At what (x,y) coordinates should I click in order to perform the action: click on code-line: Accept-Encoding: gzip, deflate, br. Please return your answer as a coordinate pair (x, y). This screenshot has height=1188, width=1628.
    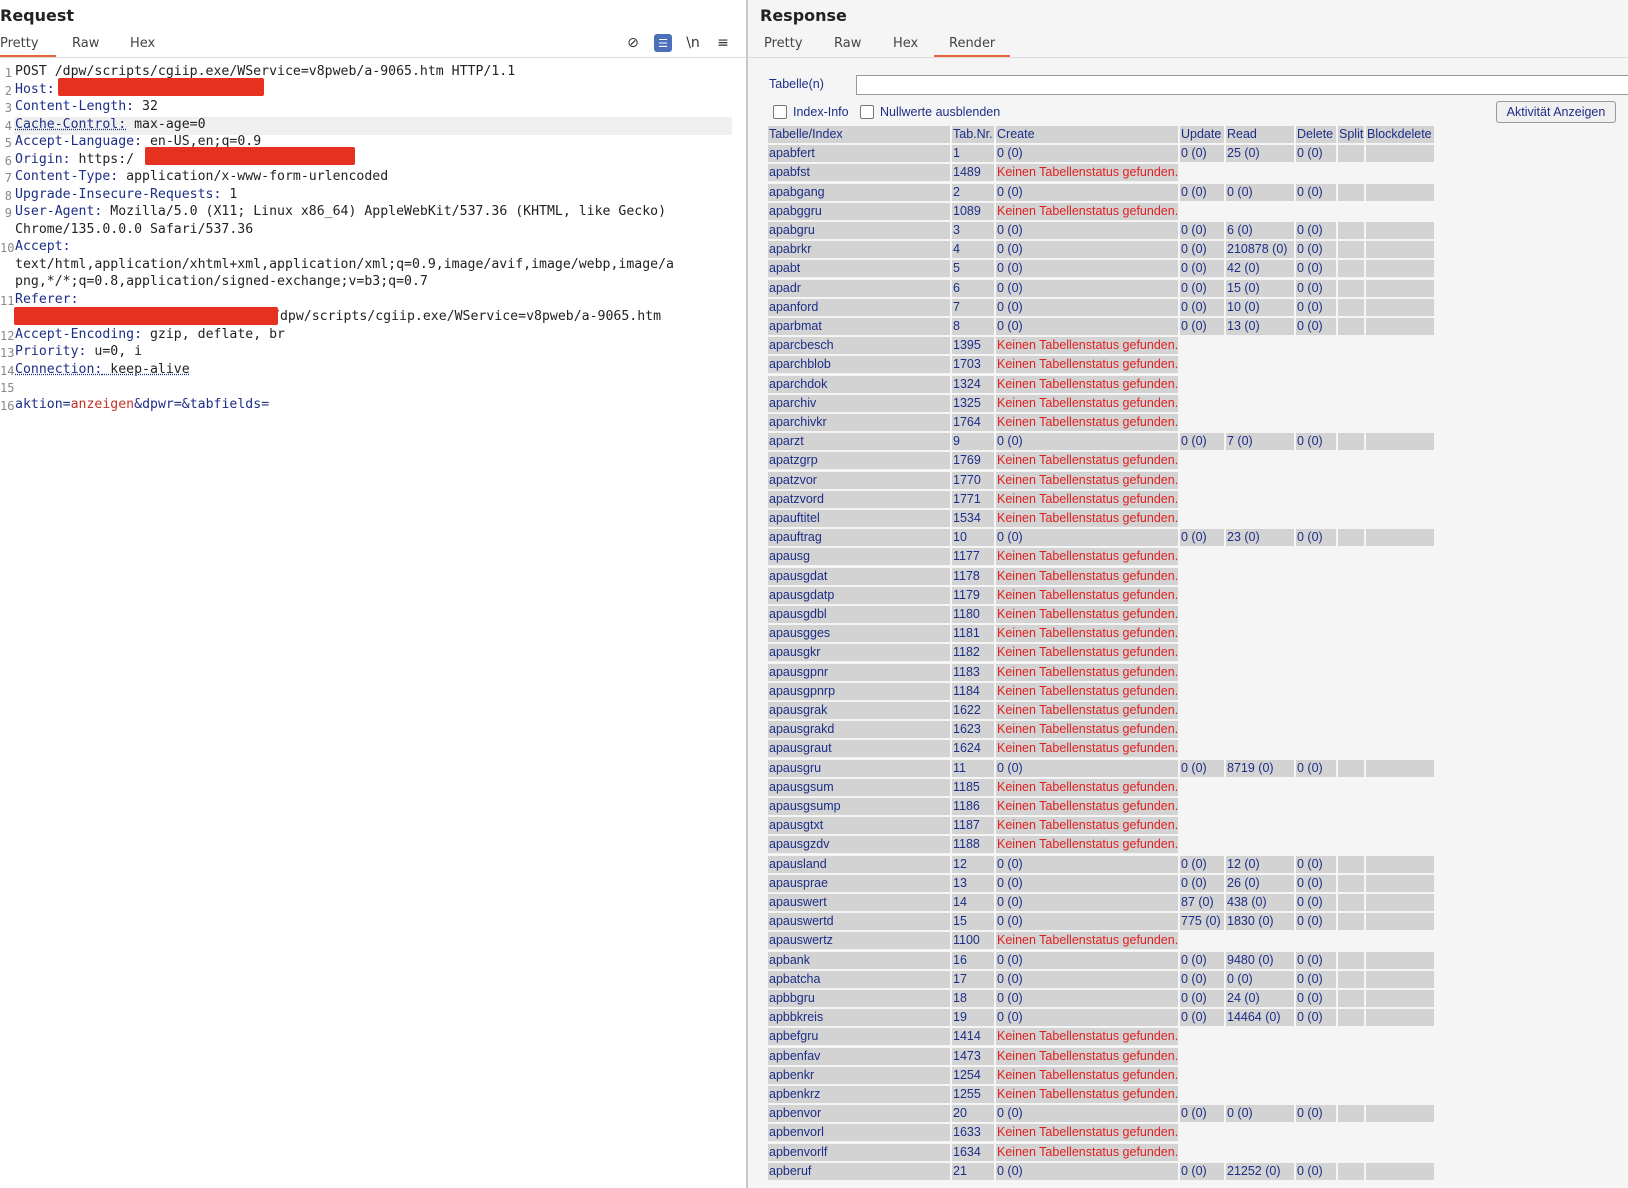
    Looking at the image, I should click on (150, 334).